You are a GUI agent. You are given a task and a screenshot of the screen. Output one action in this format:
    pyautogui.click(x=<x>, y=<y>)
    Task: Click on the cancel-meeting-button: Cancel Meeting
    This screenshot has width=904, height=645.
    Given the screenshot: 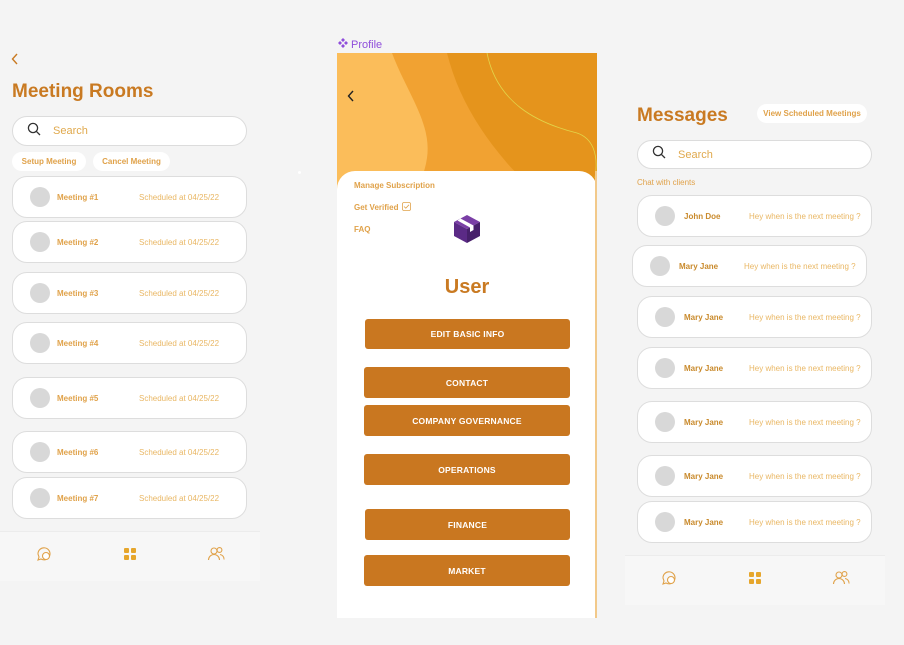 What is the action you would take?
    pyautogui.click(x=131, y=161)
    